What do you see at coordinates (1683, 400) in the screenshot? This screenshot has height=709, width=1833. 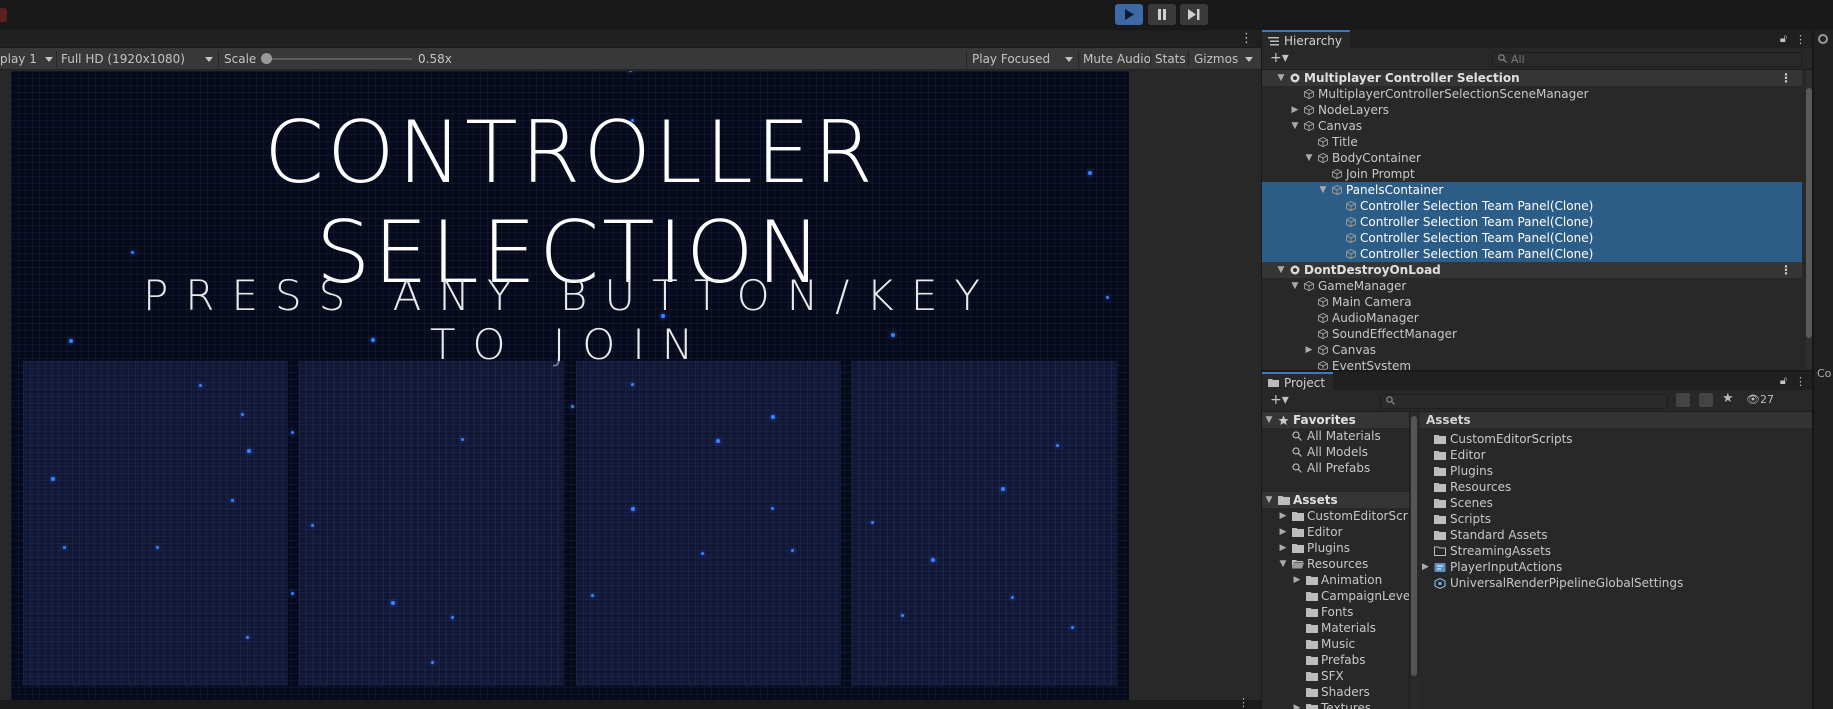 I see `search-by-type-icon` at bounding box center [1683, 400].